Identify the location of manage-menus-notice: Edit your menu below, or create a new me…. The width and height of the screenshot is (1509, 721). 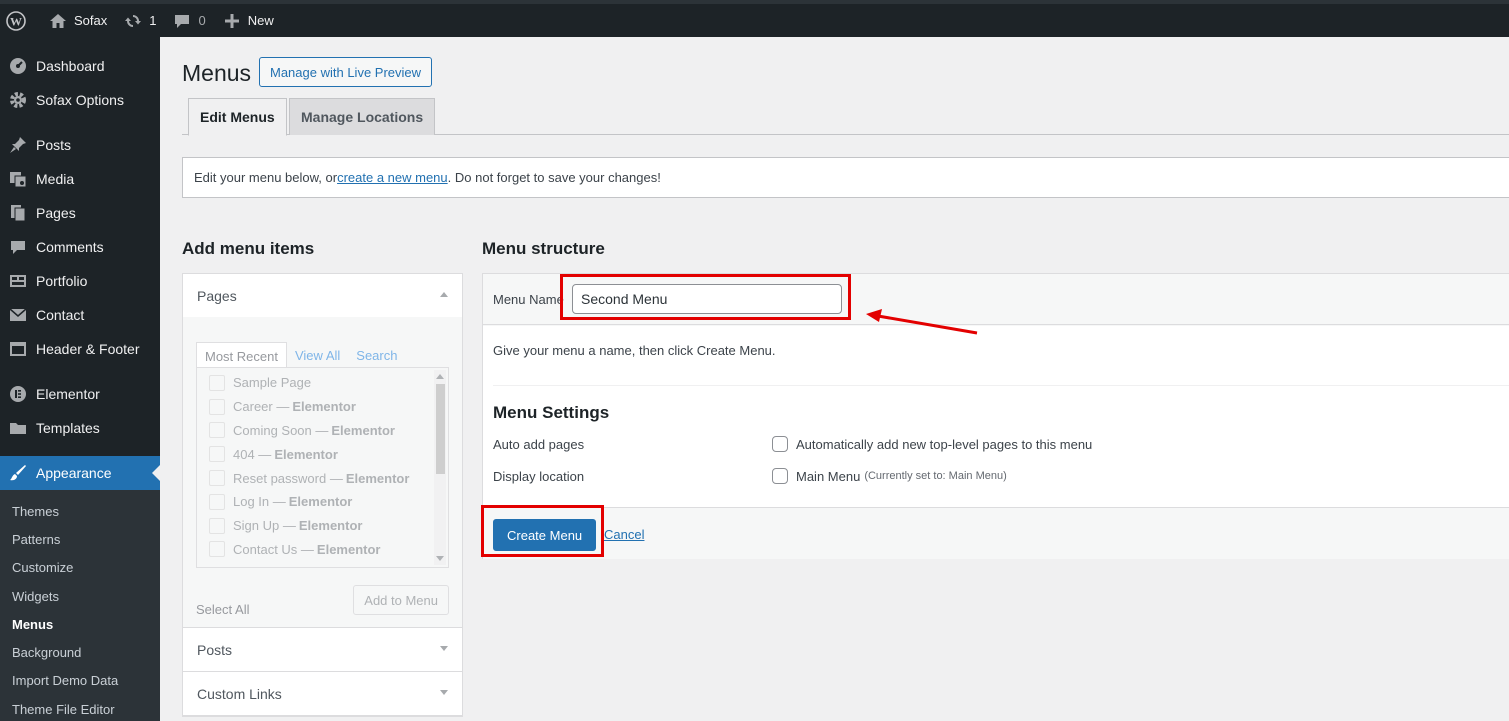
(845, 177).